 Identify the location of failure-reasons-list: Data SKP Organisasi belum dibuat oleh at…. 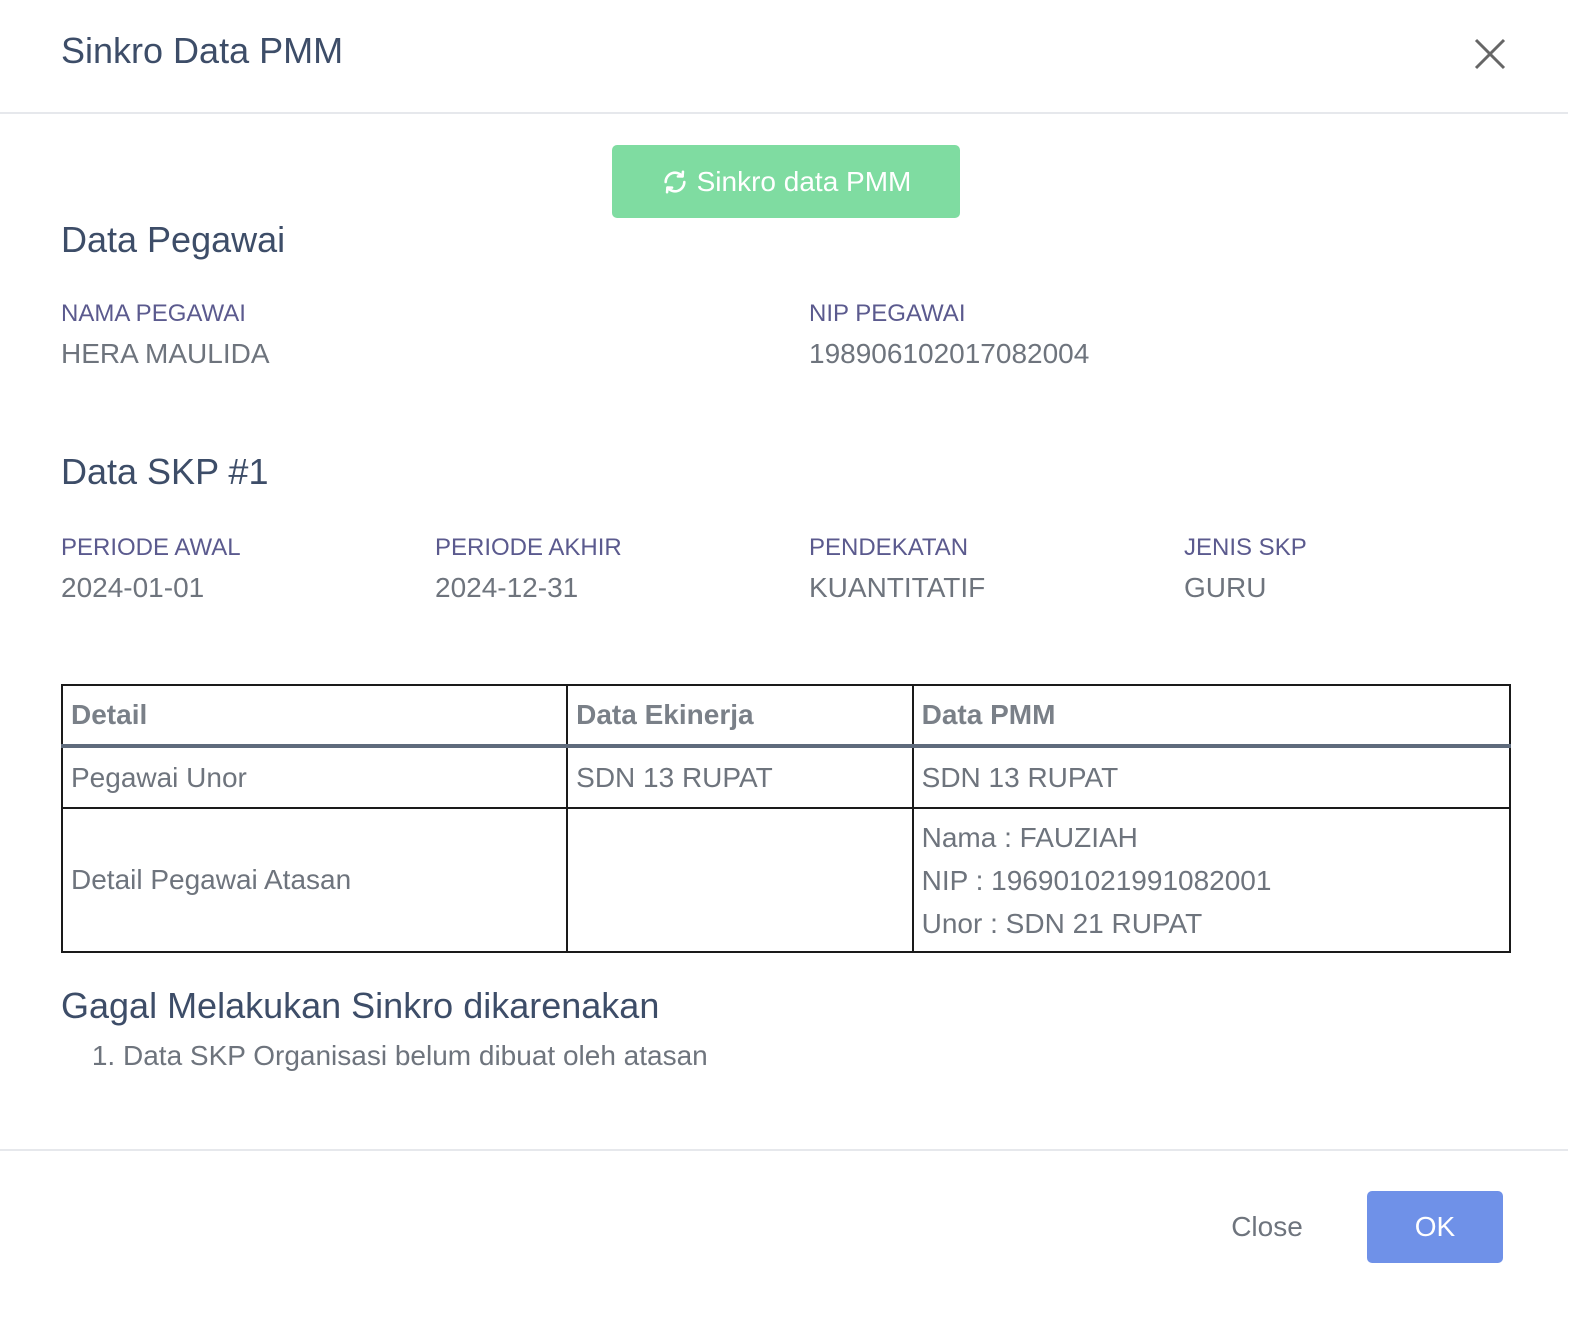
(384, 1056).